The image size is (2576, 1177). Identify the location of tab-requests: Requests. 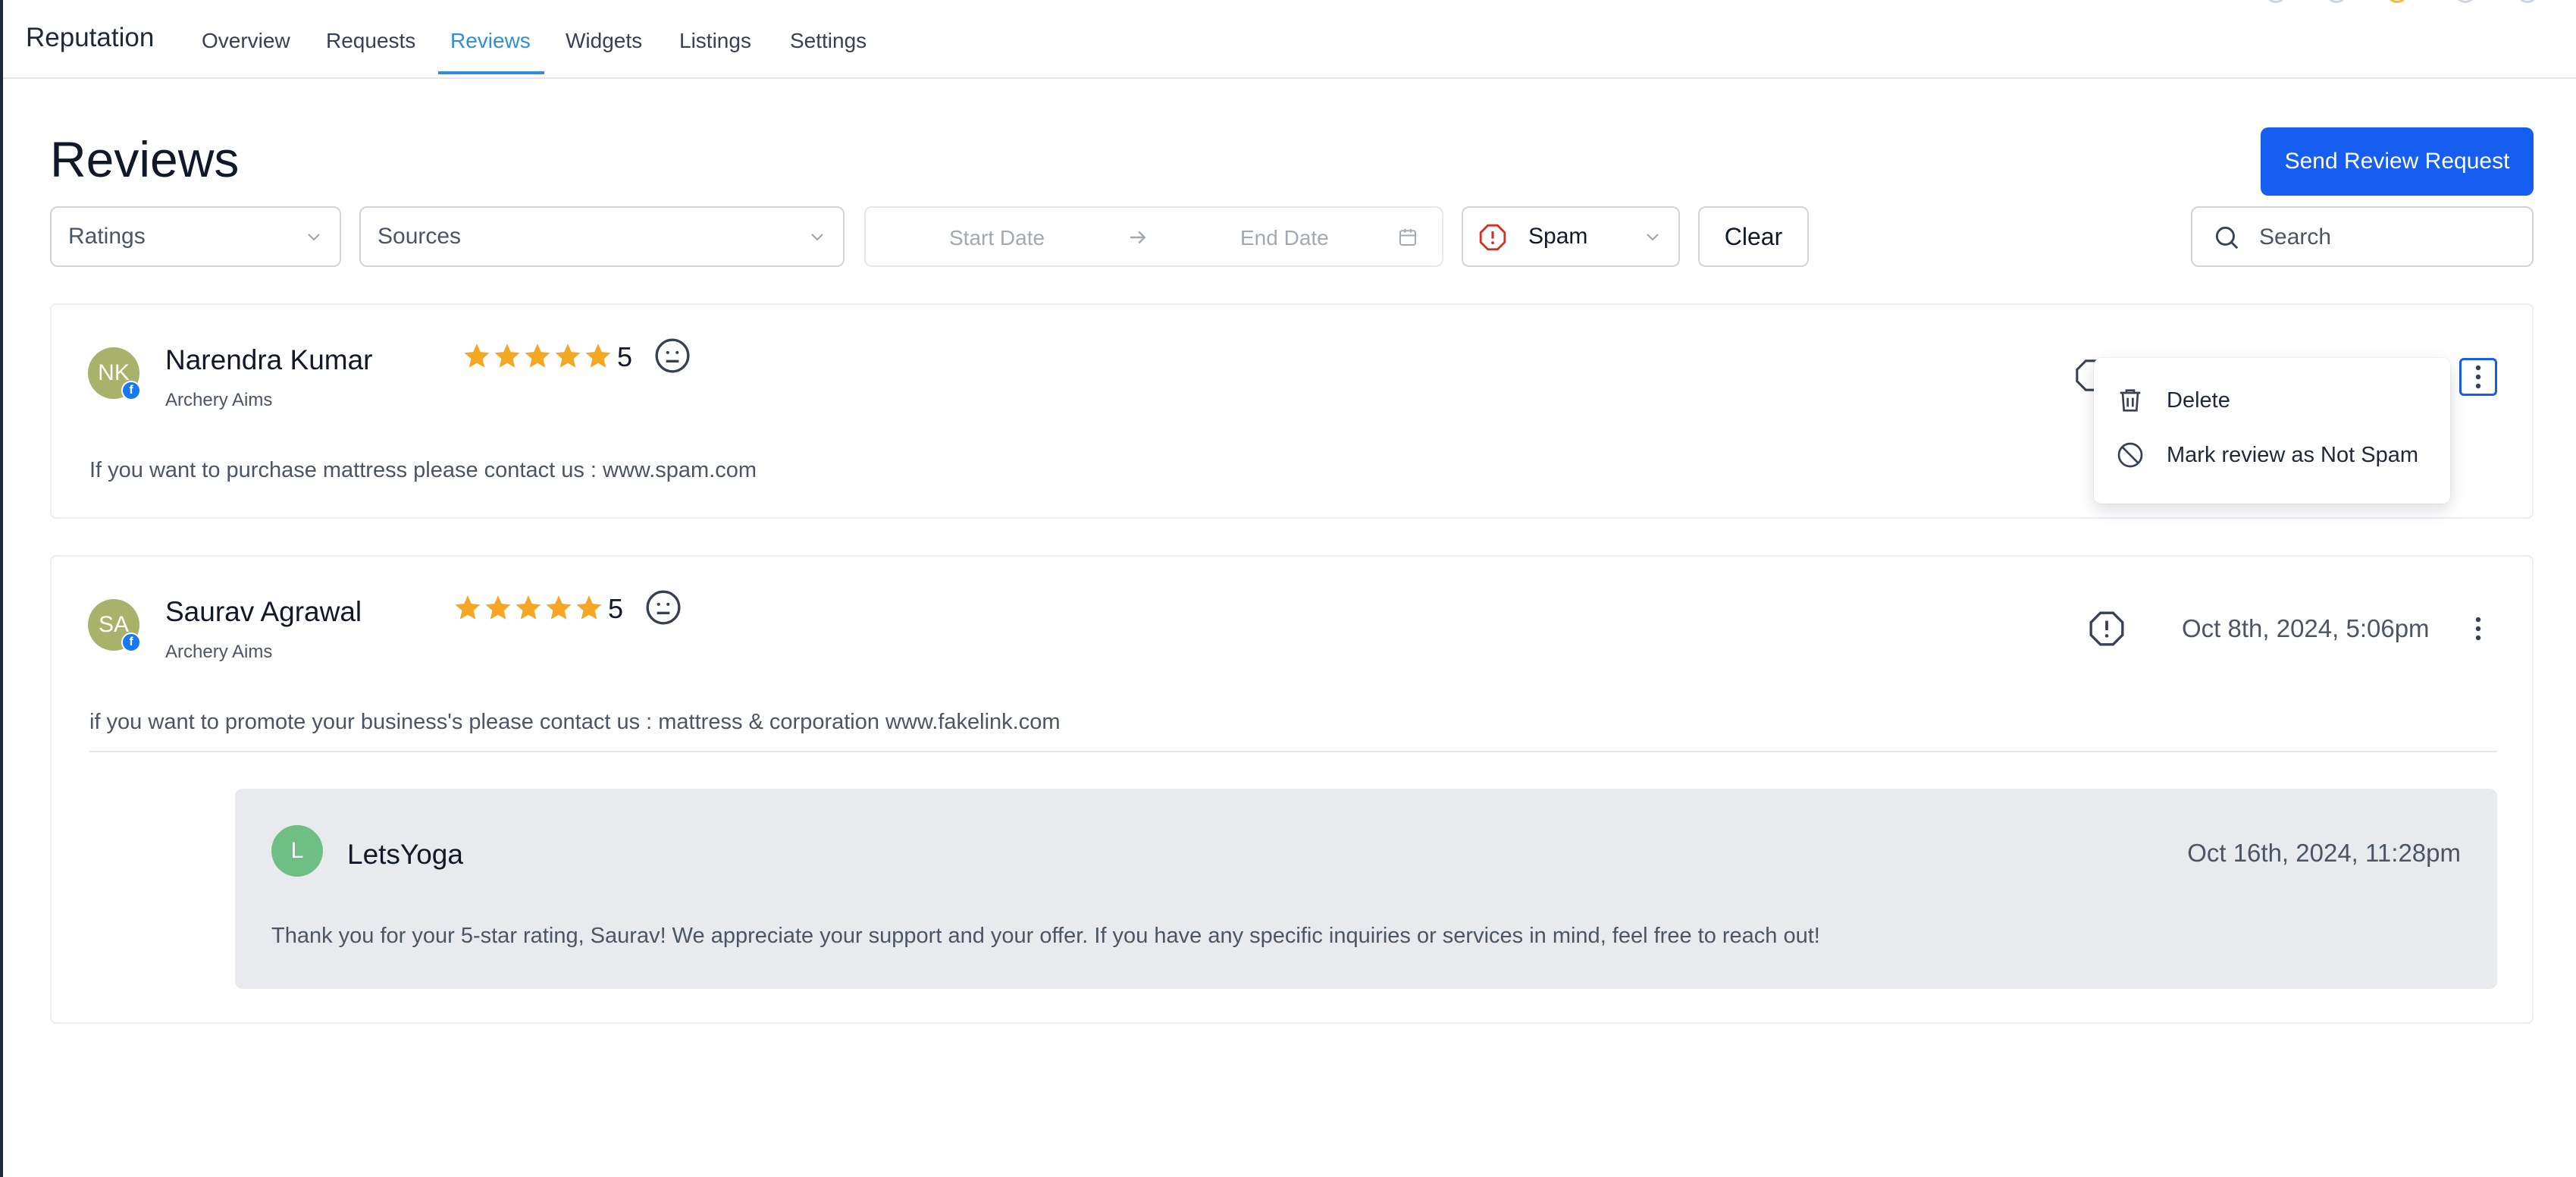
(371, 41).